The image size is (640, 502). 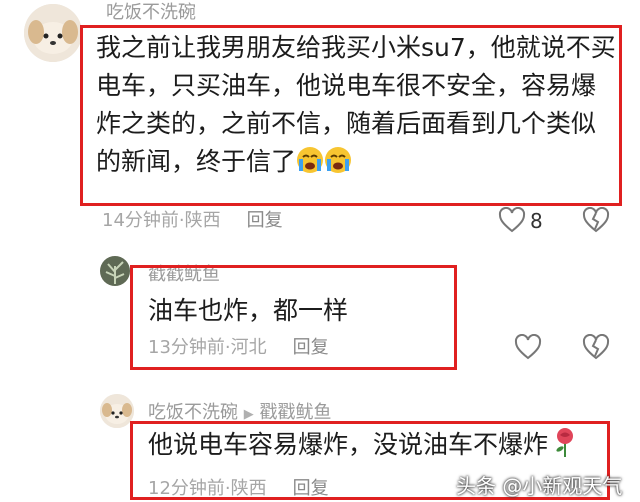 I want to click on comment-time: 12分钟前, so click(x=186, y=488).